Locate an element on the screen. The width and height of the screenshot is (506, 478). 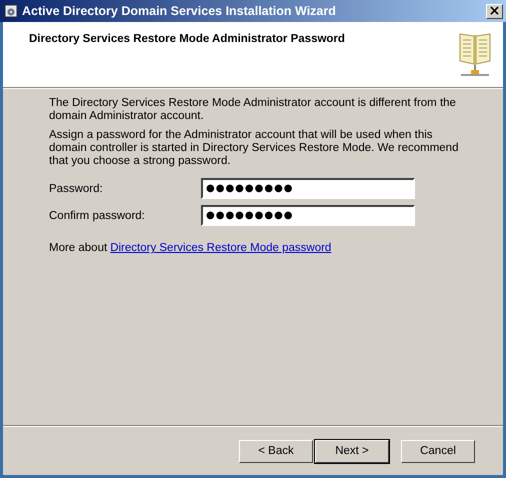
help-link: Directory Services Restore Mode password is located at coordinates (221, 248).